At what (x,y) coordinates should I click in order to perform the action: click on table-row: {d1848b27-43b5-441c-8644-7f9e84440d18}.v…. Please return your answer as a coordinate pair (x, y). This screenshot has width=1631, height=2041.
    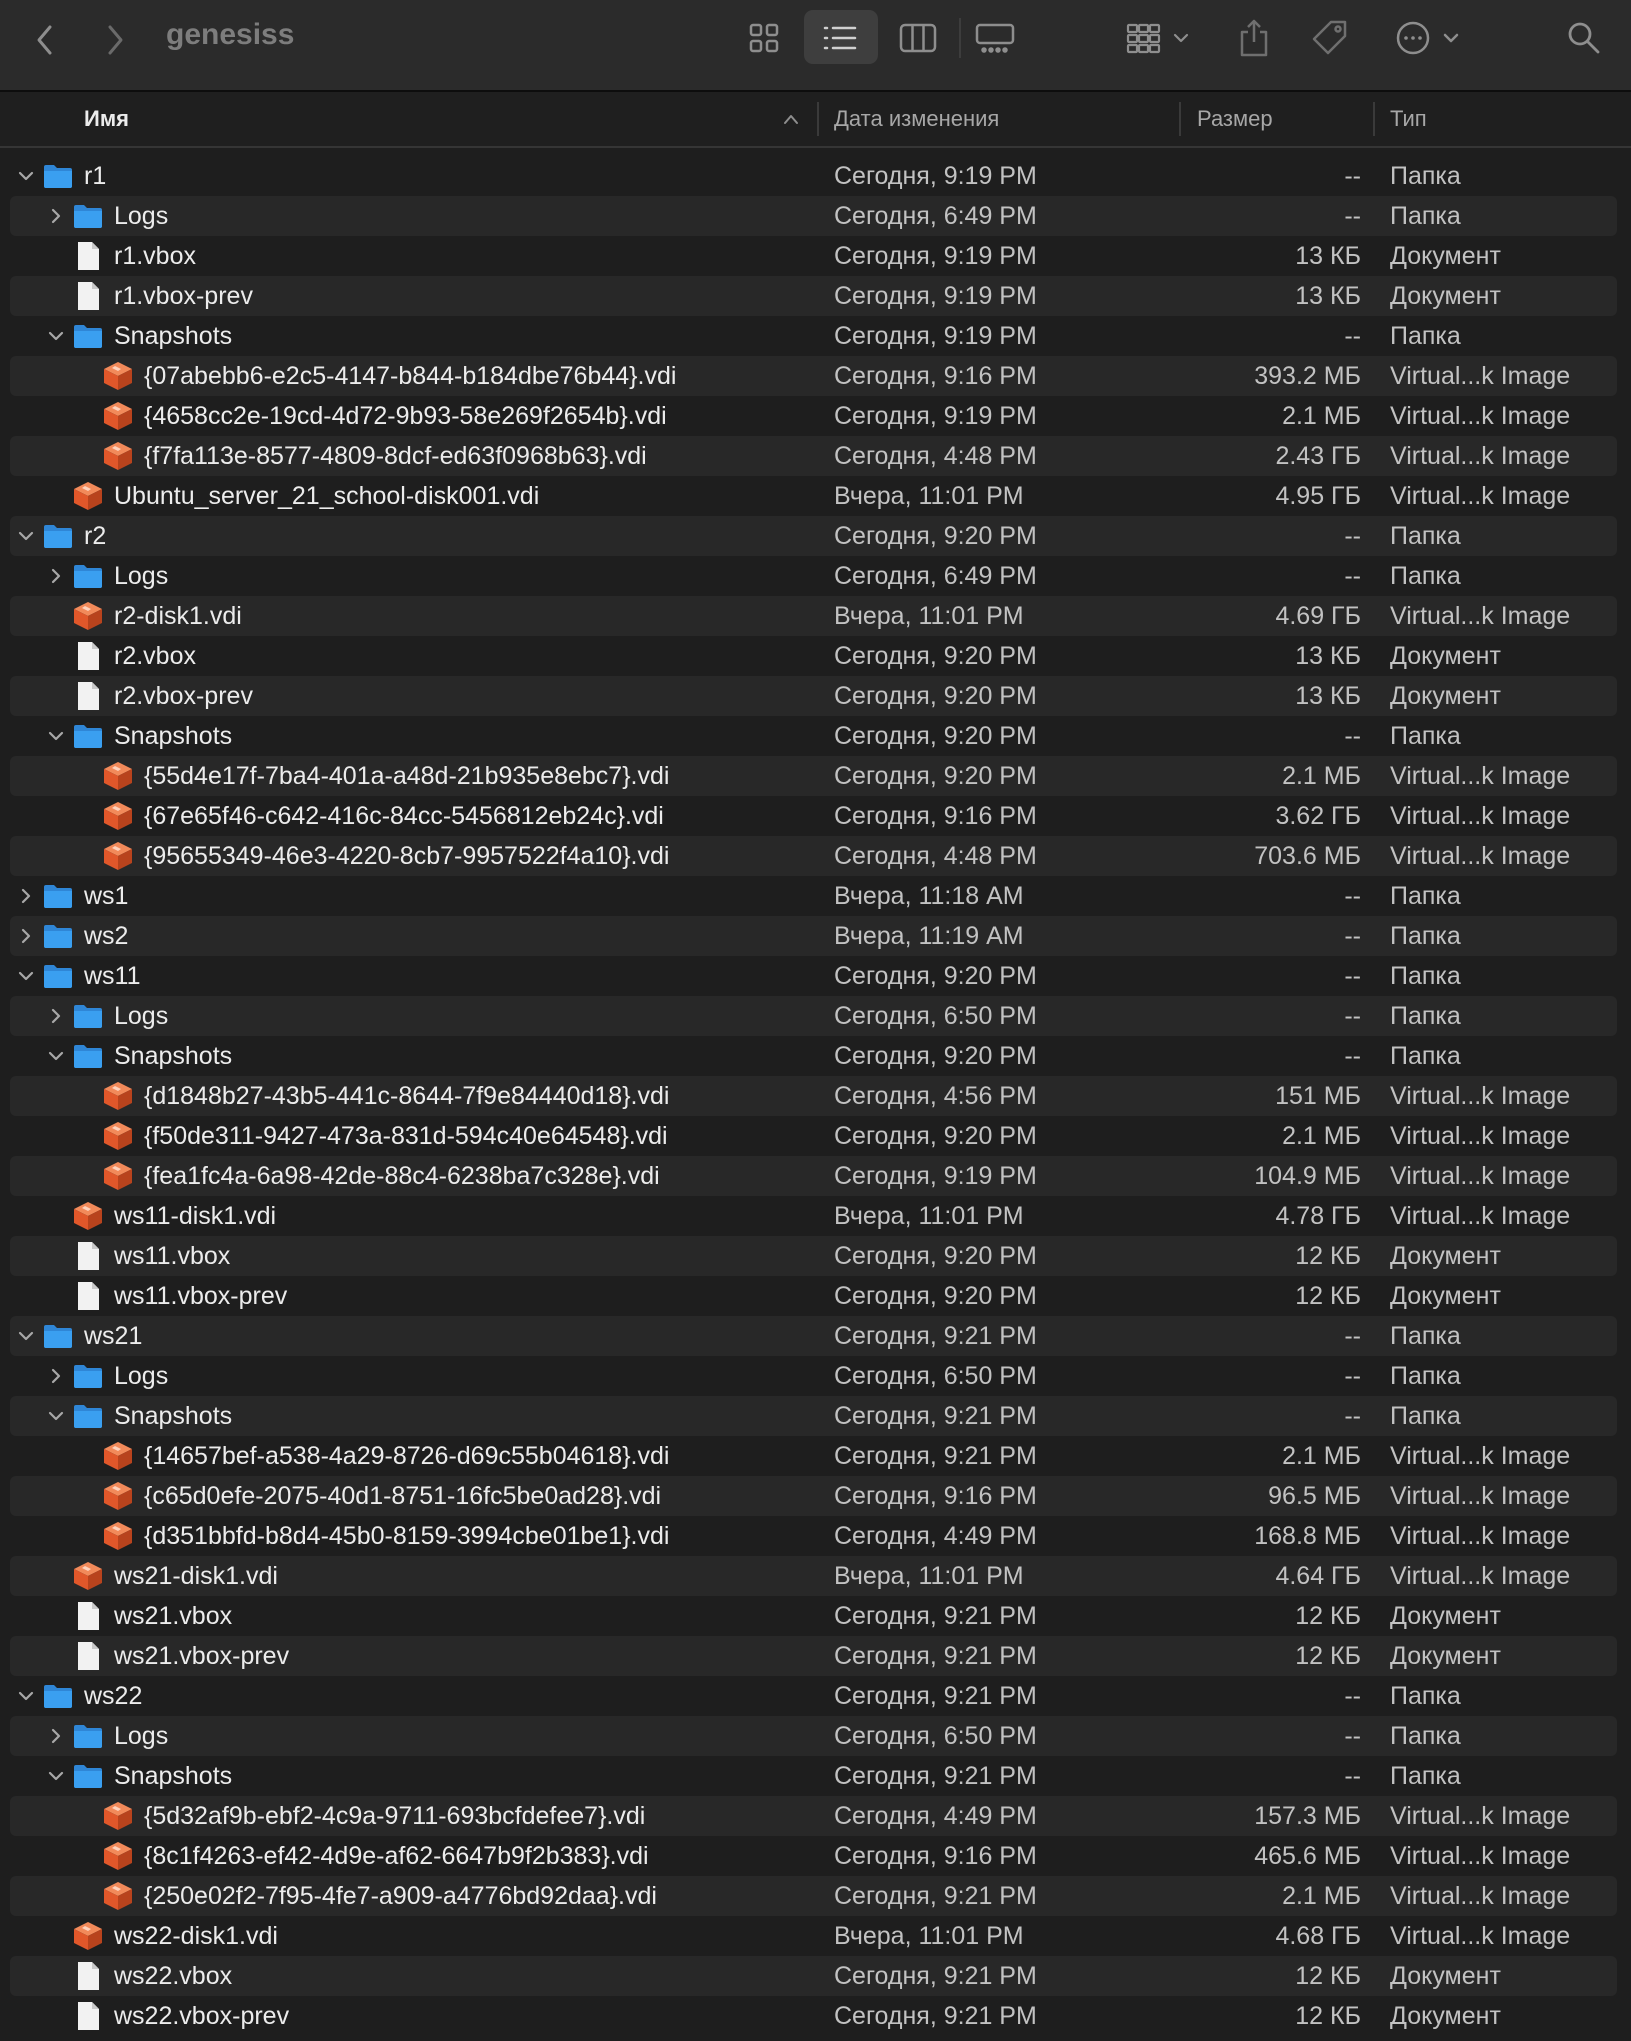
    Looking at the image, I should click on (815, 1096).